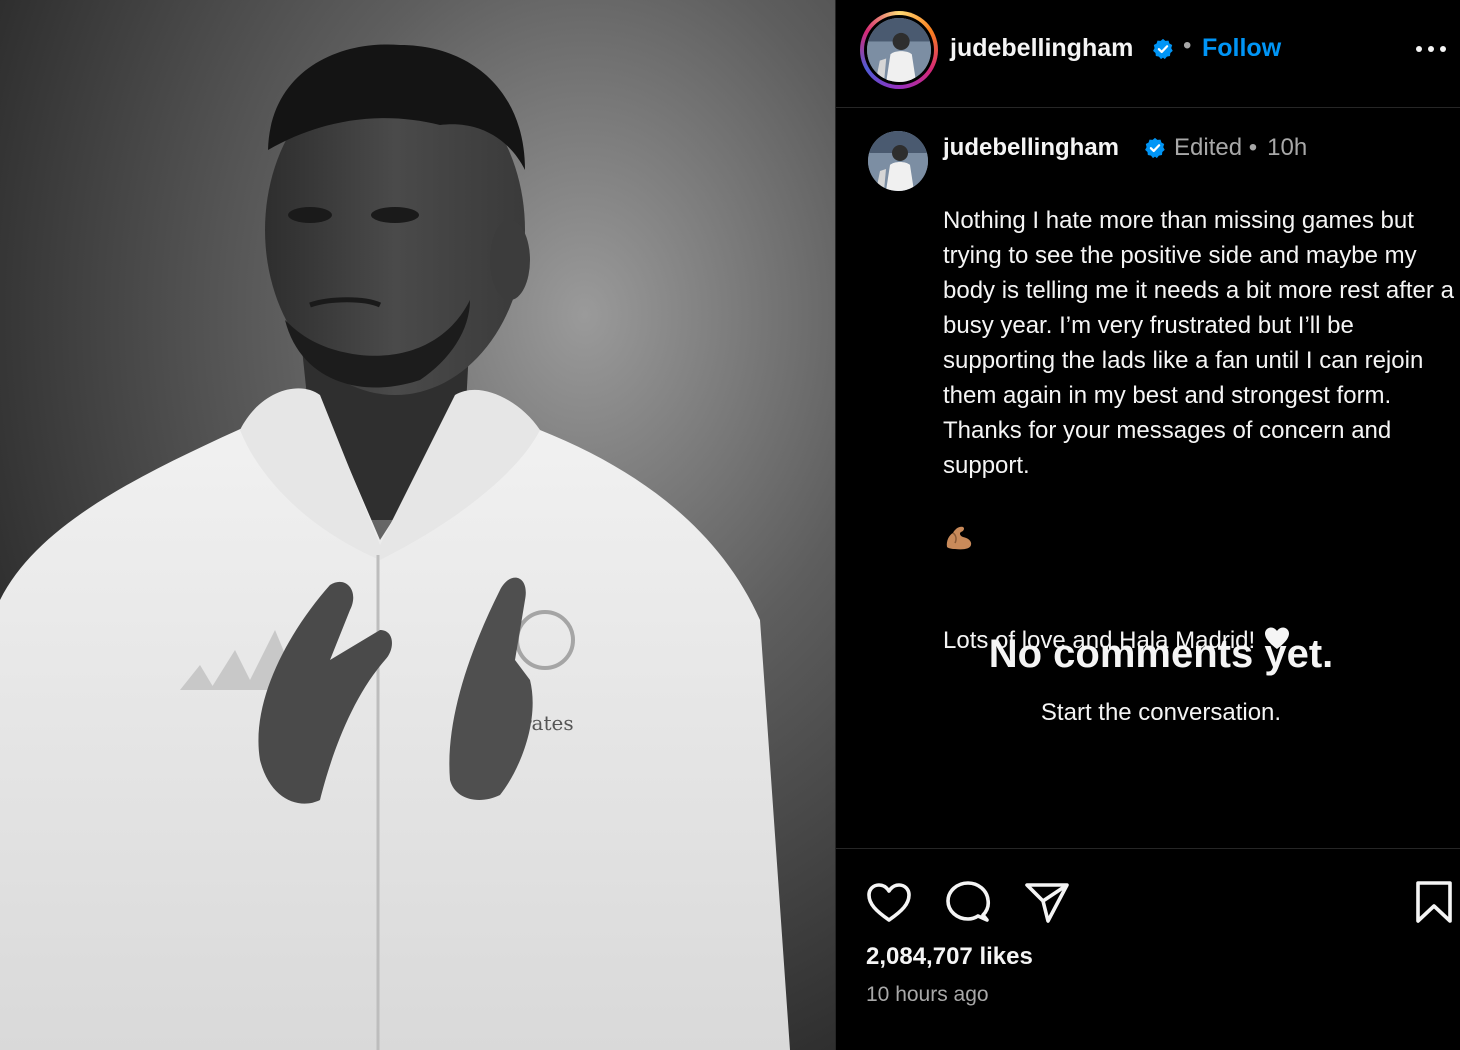 Image resolution: width=1460 pixels, height=1050 pixels. What do you see at coordinates (927, 995) in the screenshot?
I see `post-timestamp: 10 hours ago` at bounding box center [927, 995].